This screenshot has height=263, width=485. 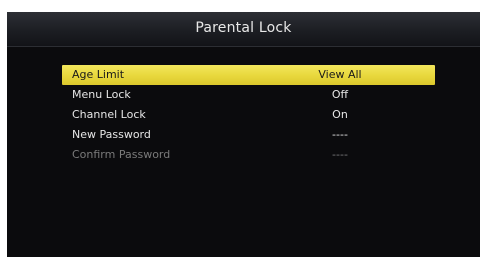 I want to click on menu-item-value: Off, so click(x=340, y=94).